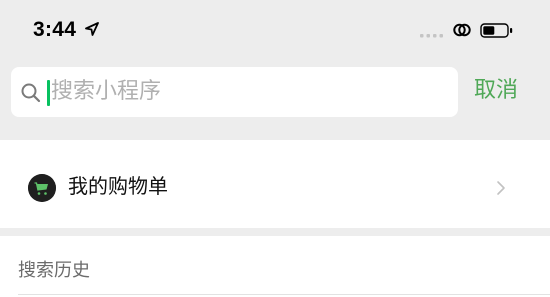 The image size is (550, 297). What do you see at coordinates (54, 270) in the screenshot?
I see `search-history-title: 搜索历史` at bounding box center [54, 270].